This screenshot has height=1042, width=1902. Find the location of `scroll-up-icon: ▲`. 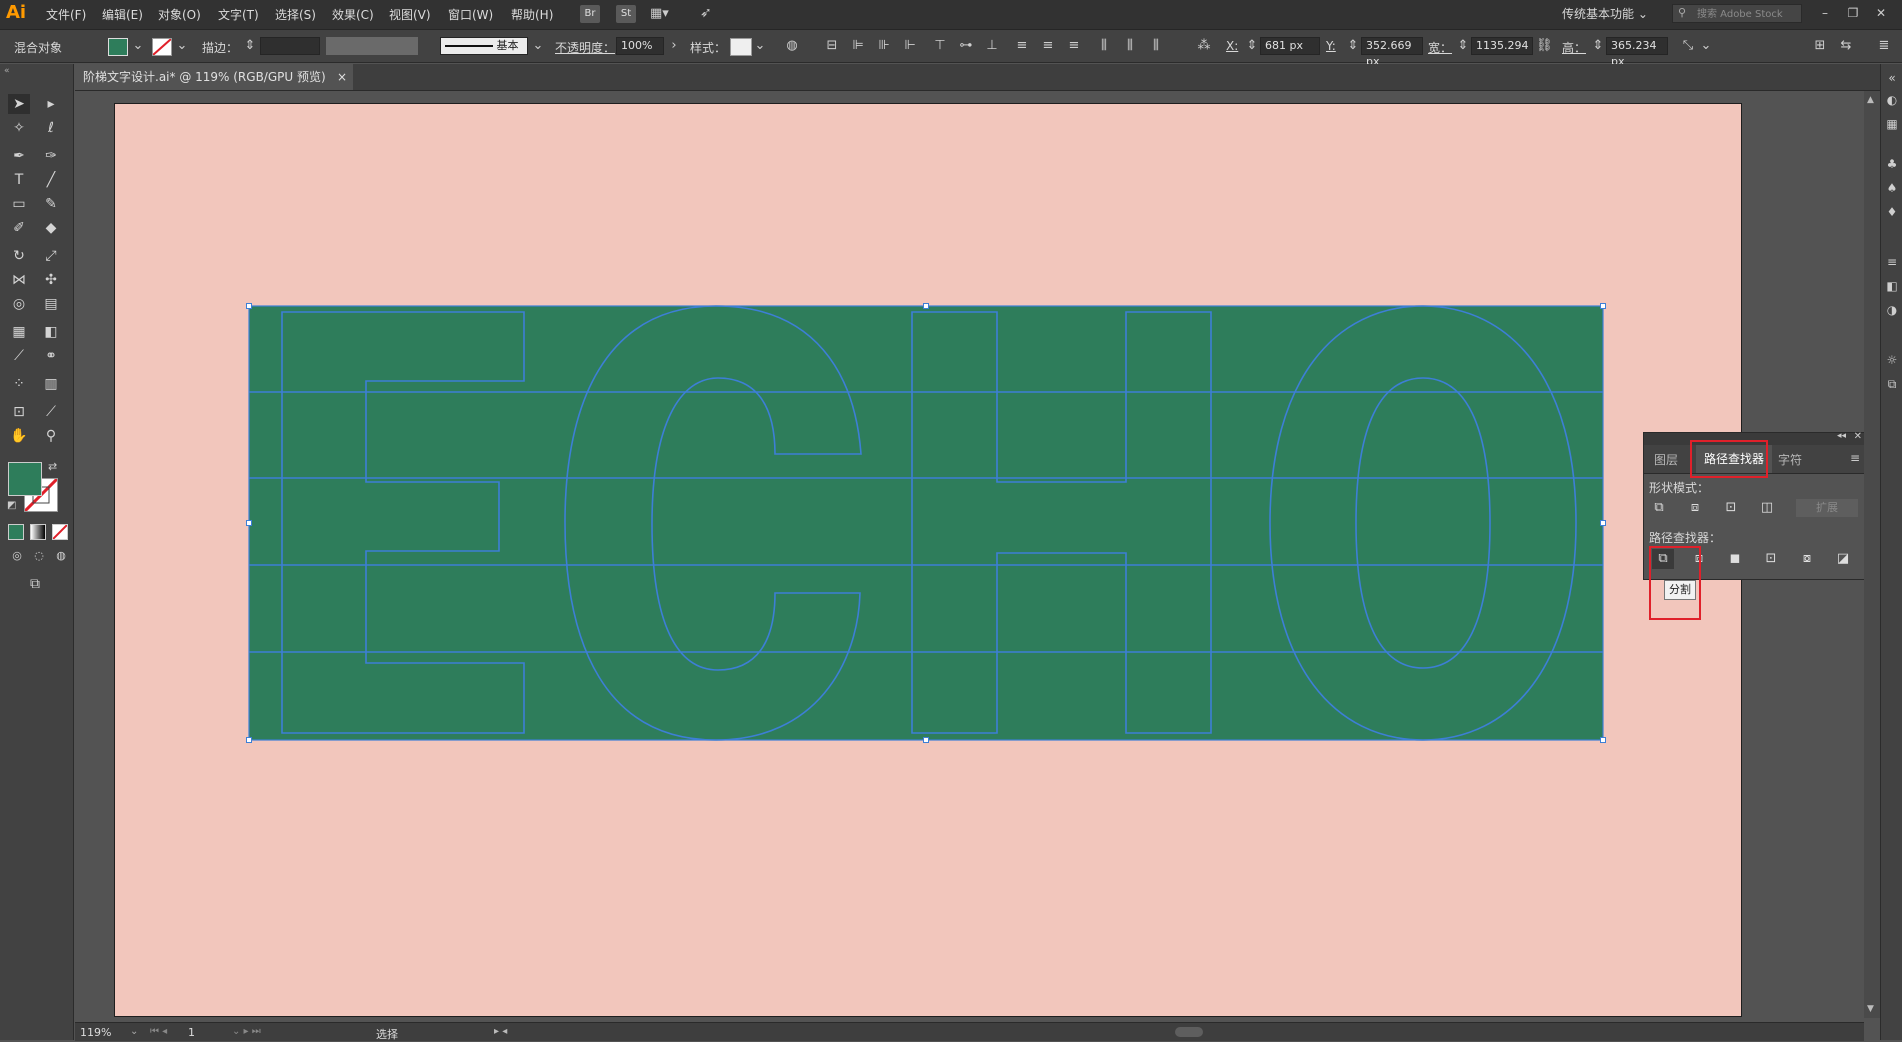

scroll-up-icon: ▲ is located at coordinates (1870, 100).